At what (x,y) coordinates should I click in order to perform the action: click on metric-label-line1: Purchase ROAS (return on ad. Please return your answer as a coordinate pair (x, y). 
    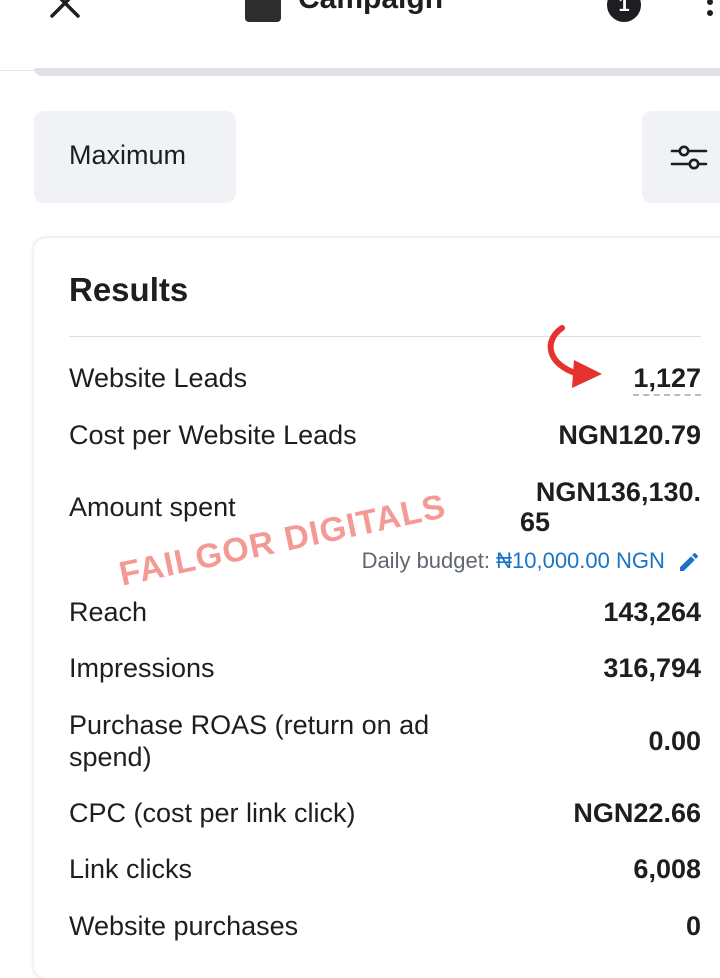
    Looking at the image, I should click on (249, 725).